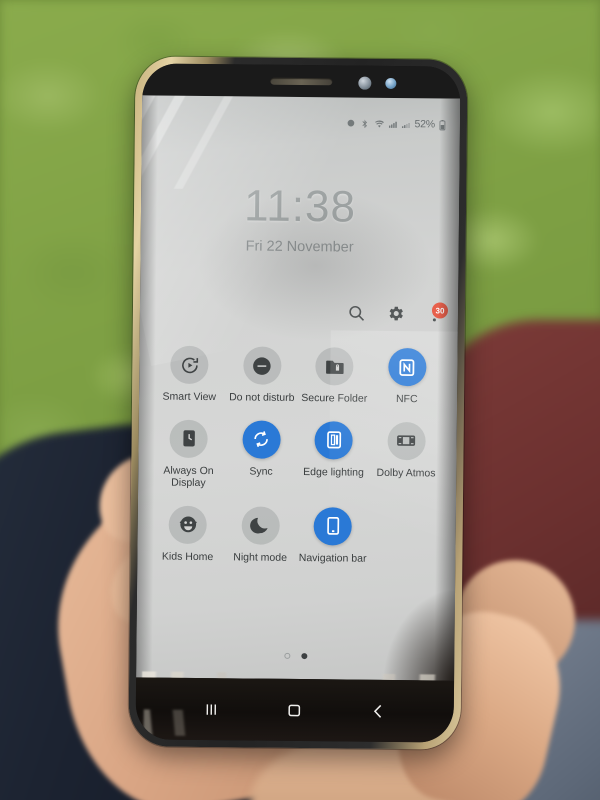  Describe the element at coordinates (406, 399) in the screenshot. I see `toggle-label: NFC` at that location.